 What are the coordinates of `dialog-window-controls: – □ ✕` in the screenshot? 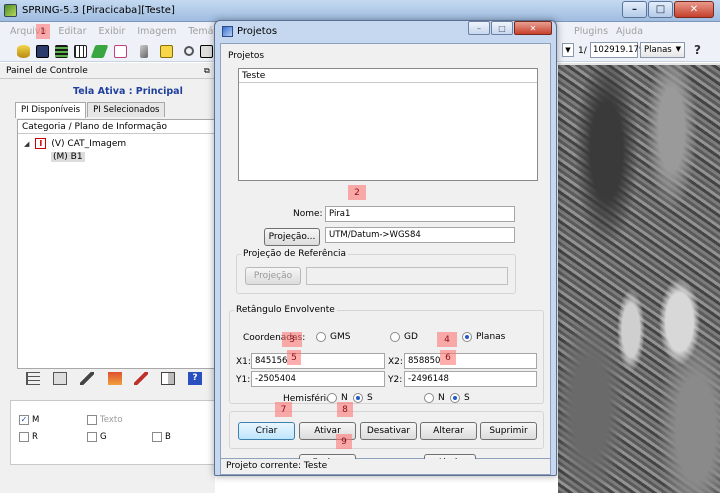 It's located at (509, 28).